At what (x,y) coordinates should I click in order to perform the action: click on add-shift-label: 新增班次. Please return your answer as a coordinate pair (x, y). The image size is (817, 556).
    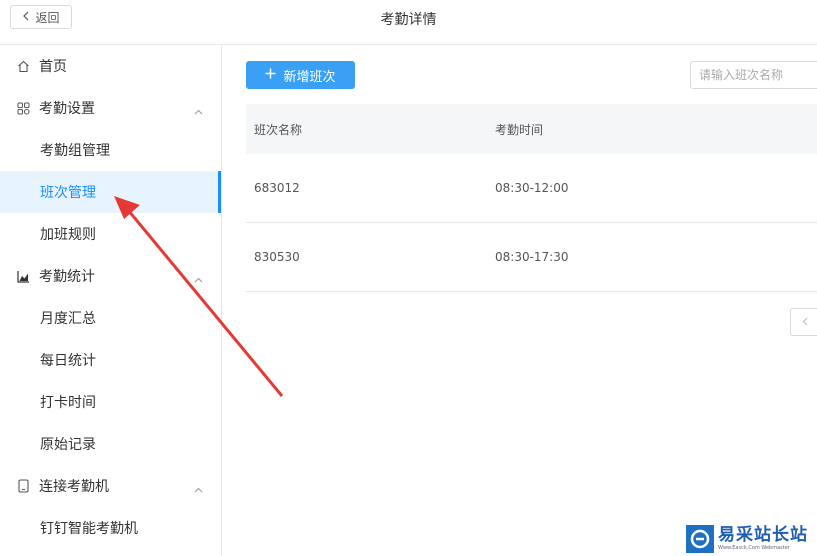
    Looking at the image, I should click on (309, 77).